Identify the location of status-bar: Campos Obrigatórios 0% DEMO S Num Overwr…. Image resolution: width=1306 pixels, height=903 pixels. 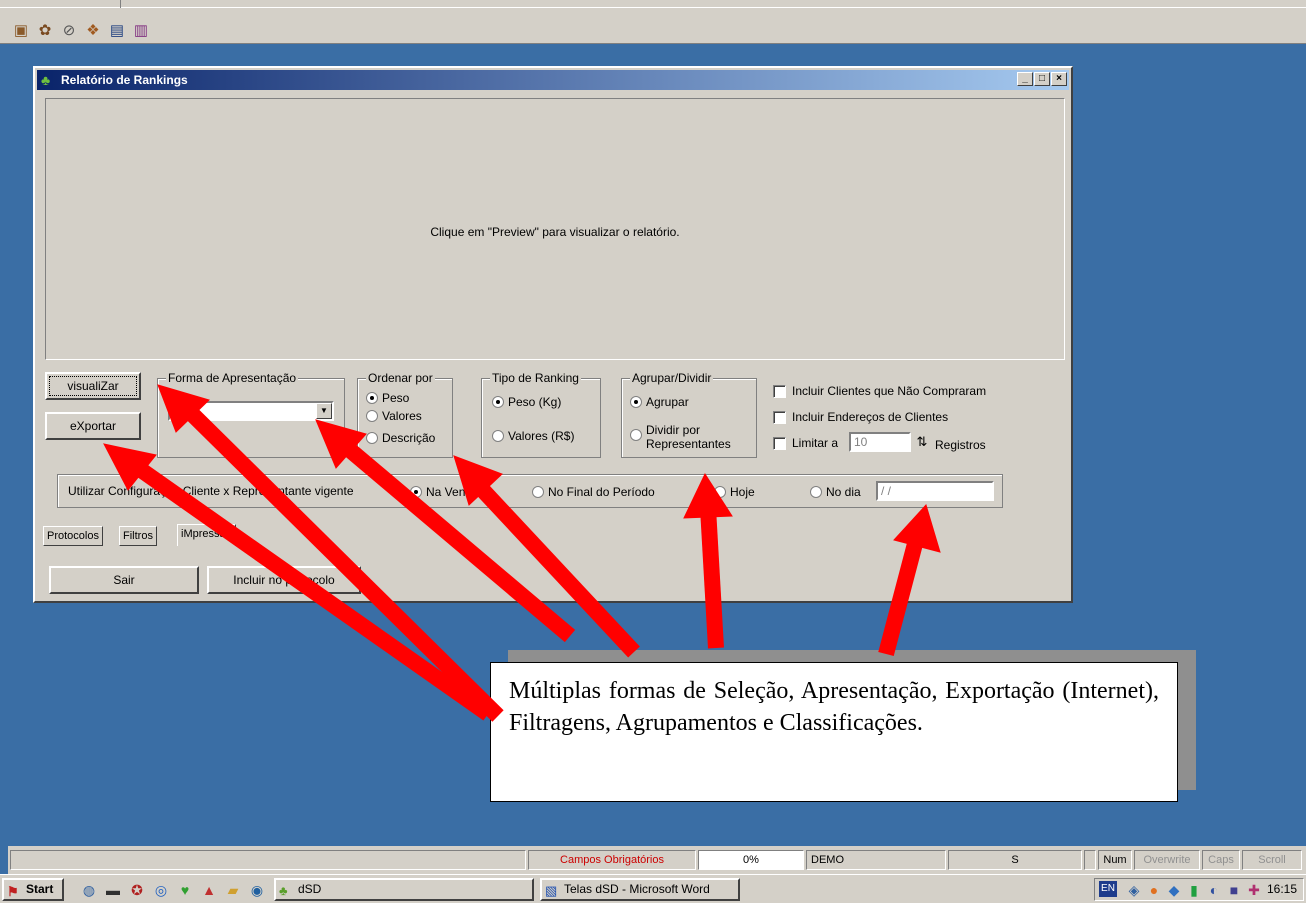
(657, 860).